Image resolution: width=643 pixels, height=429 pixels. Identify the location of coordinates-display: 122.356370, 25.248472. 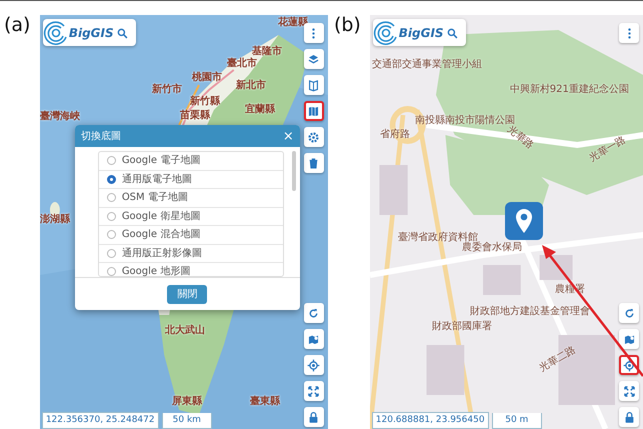
(100, 420).